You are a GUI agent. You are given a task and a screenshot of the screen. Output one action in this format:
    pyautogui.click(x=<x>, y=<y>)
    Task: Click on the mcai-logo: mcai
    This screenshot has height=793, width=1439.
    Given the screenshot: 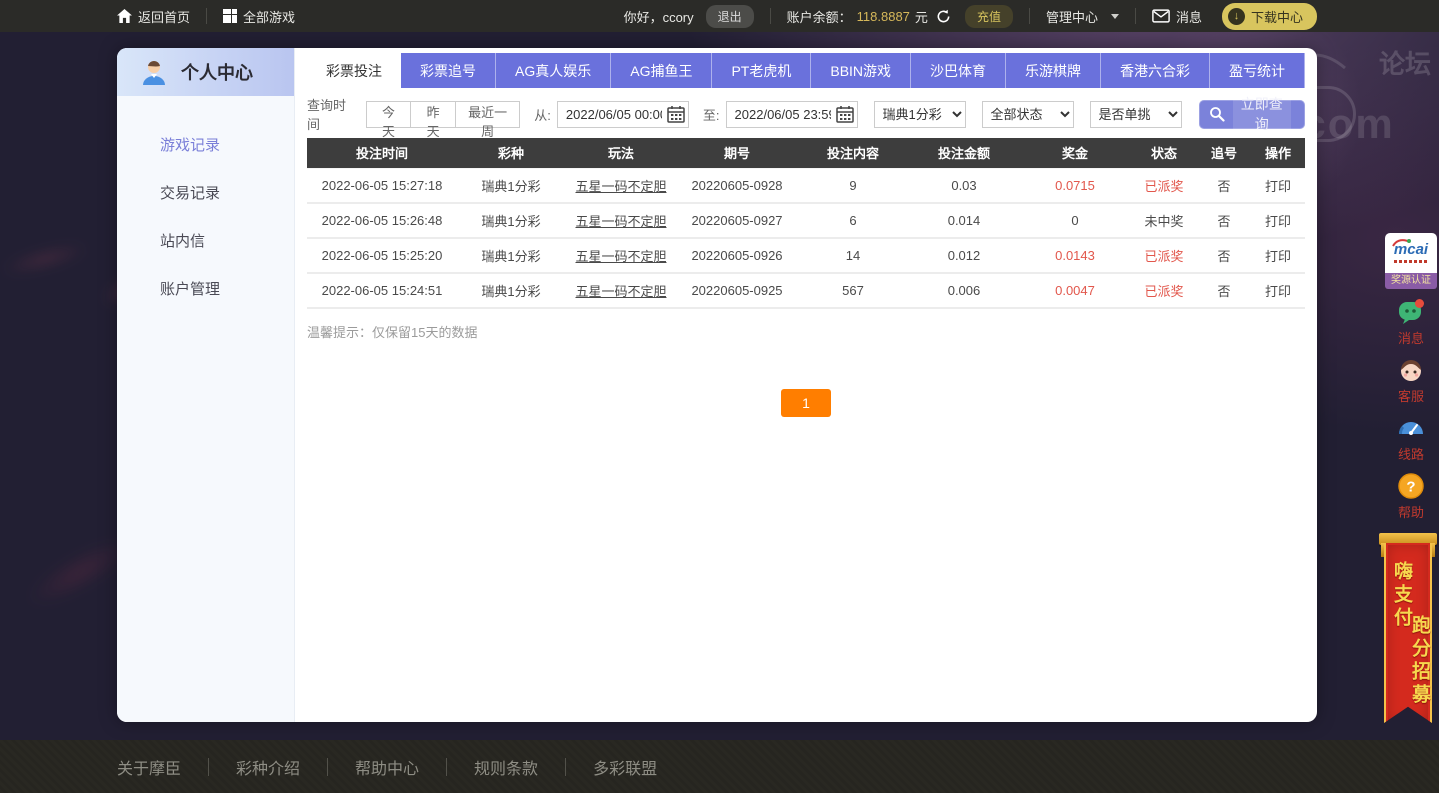 What is the action you would take?
    pyautogui.click(x=1410, y=248)
    